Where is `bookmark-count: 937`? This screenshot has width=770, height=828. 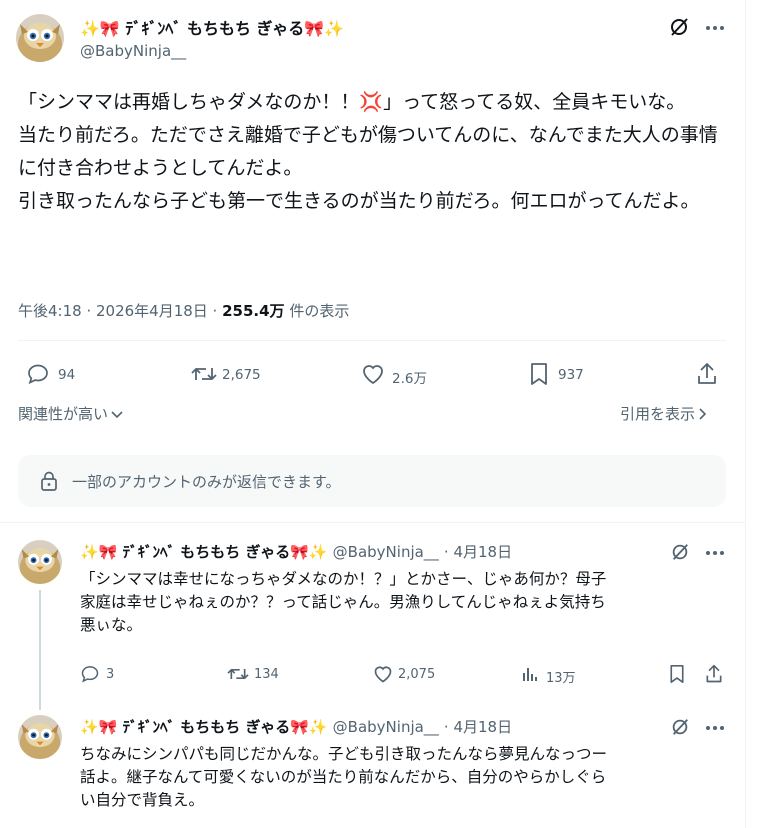
bookmark-count: 937 is located at coordinates (571, 375).